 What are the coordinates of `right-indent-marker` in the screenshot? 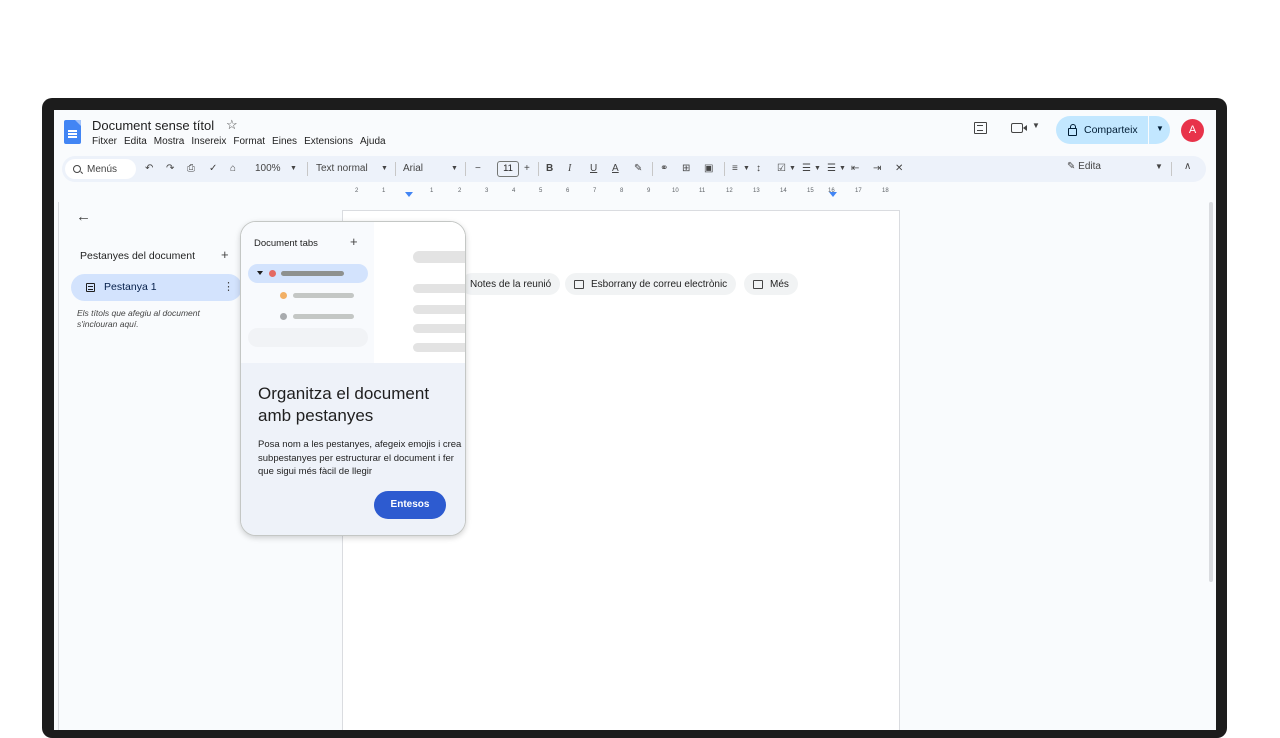 It's located at (833, 194).